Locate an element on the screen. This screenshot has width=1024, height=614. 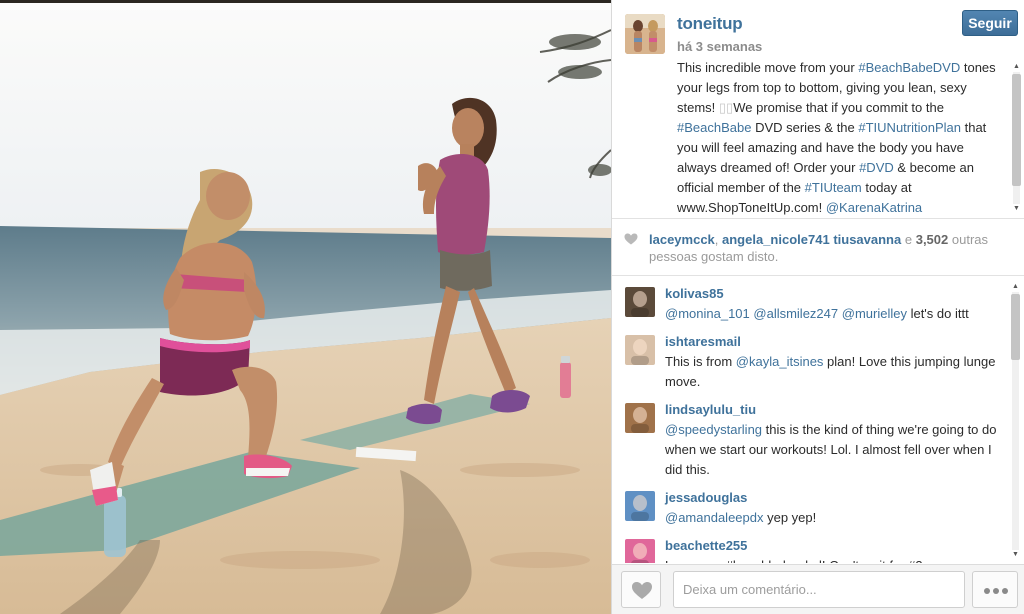
comment-segment: This is from is located at coordinates (700, 361).